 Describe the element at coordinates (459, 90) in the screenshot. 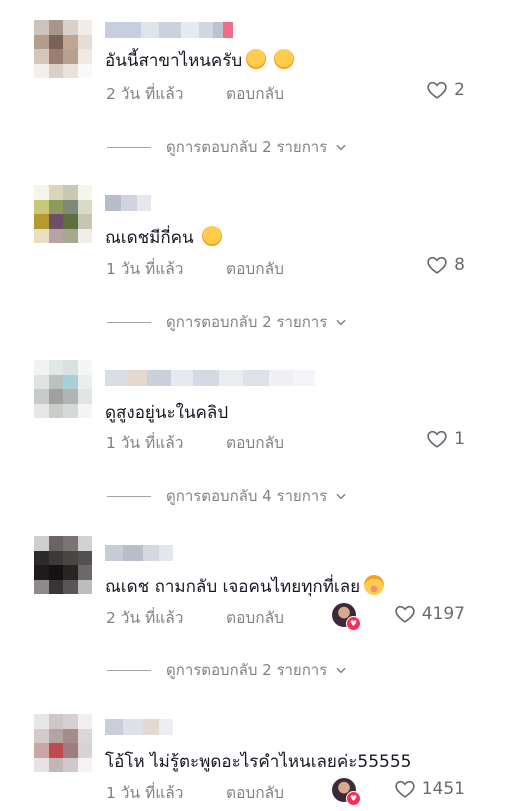

I see `like-count: 2` at that location.